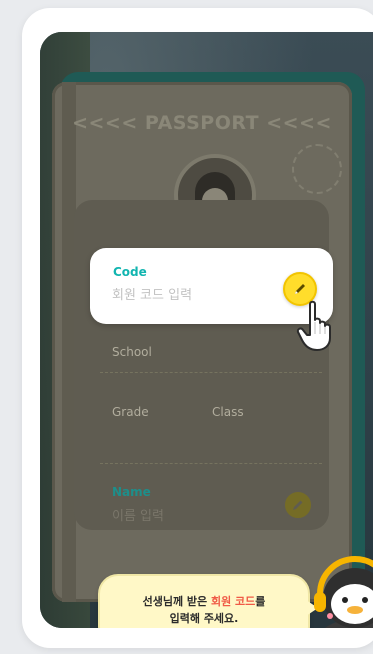  I want to click on grade-label: Grade, so click(130, 412).